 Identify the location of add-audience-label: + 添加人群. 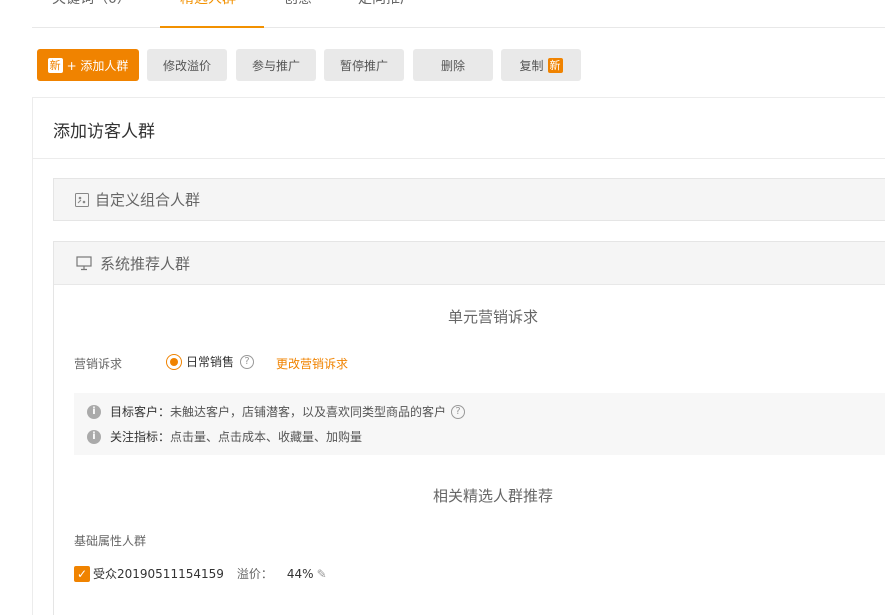
(97, 65).